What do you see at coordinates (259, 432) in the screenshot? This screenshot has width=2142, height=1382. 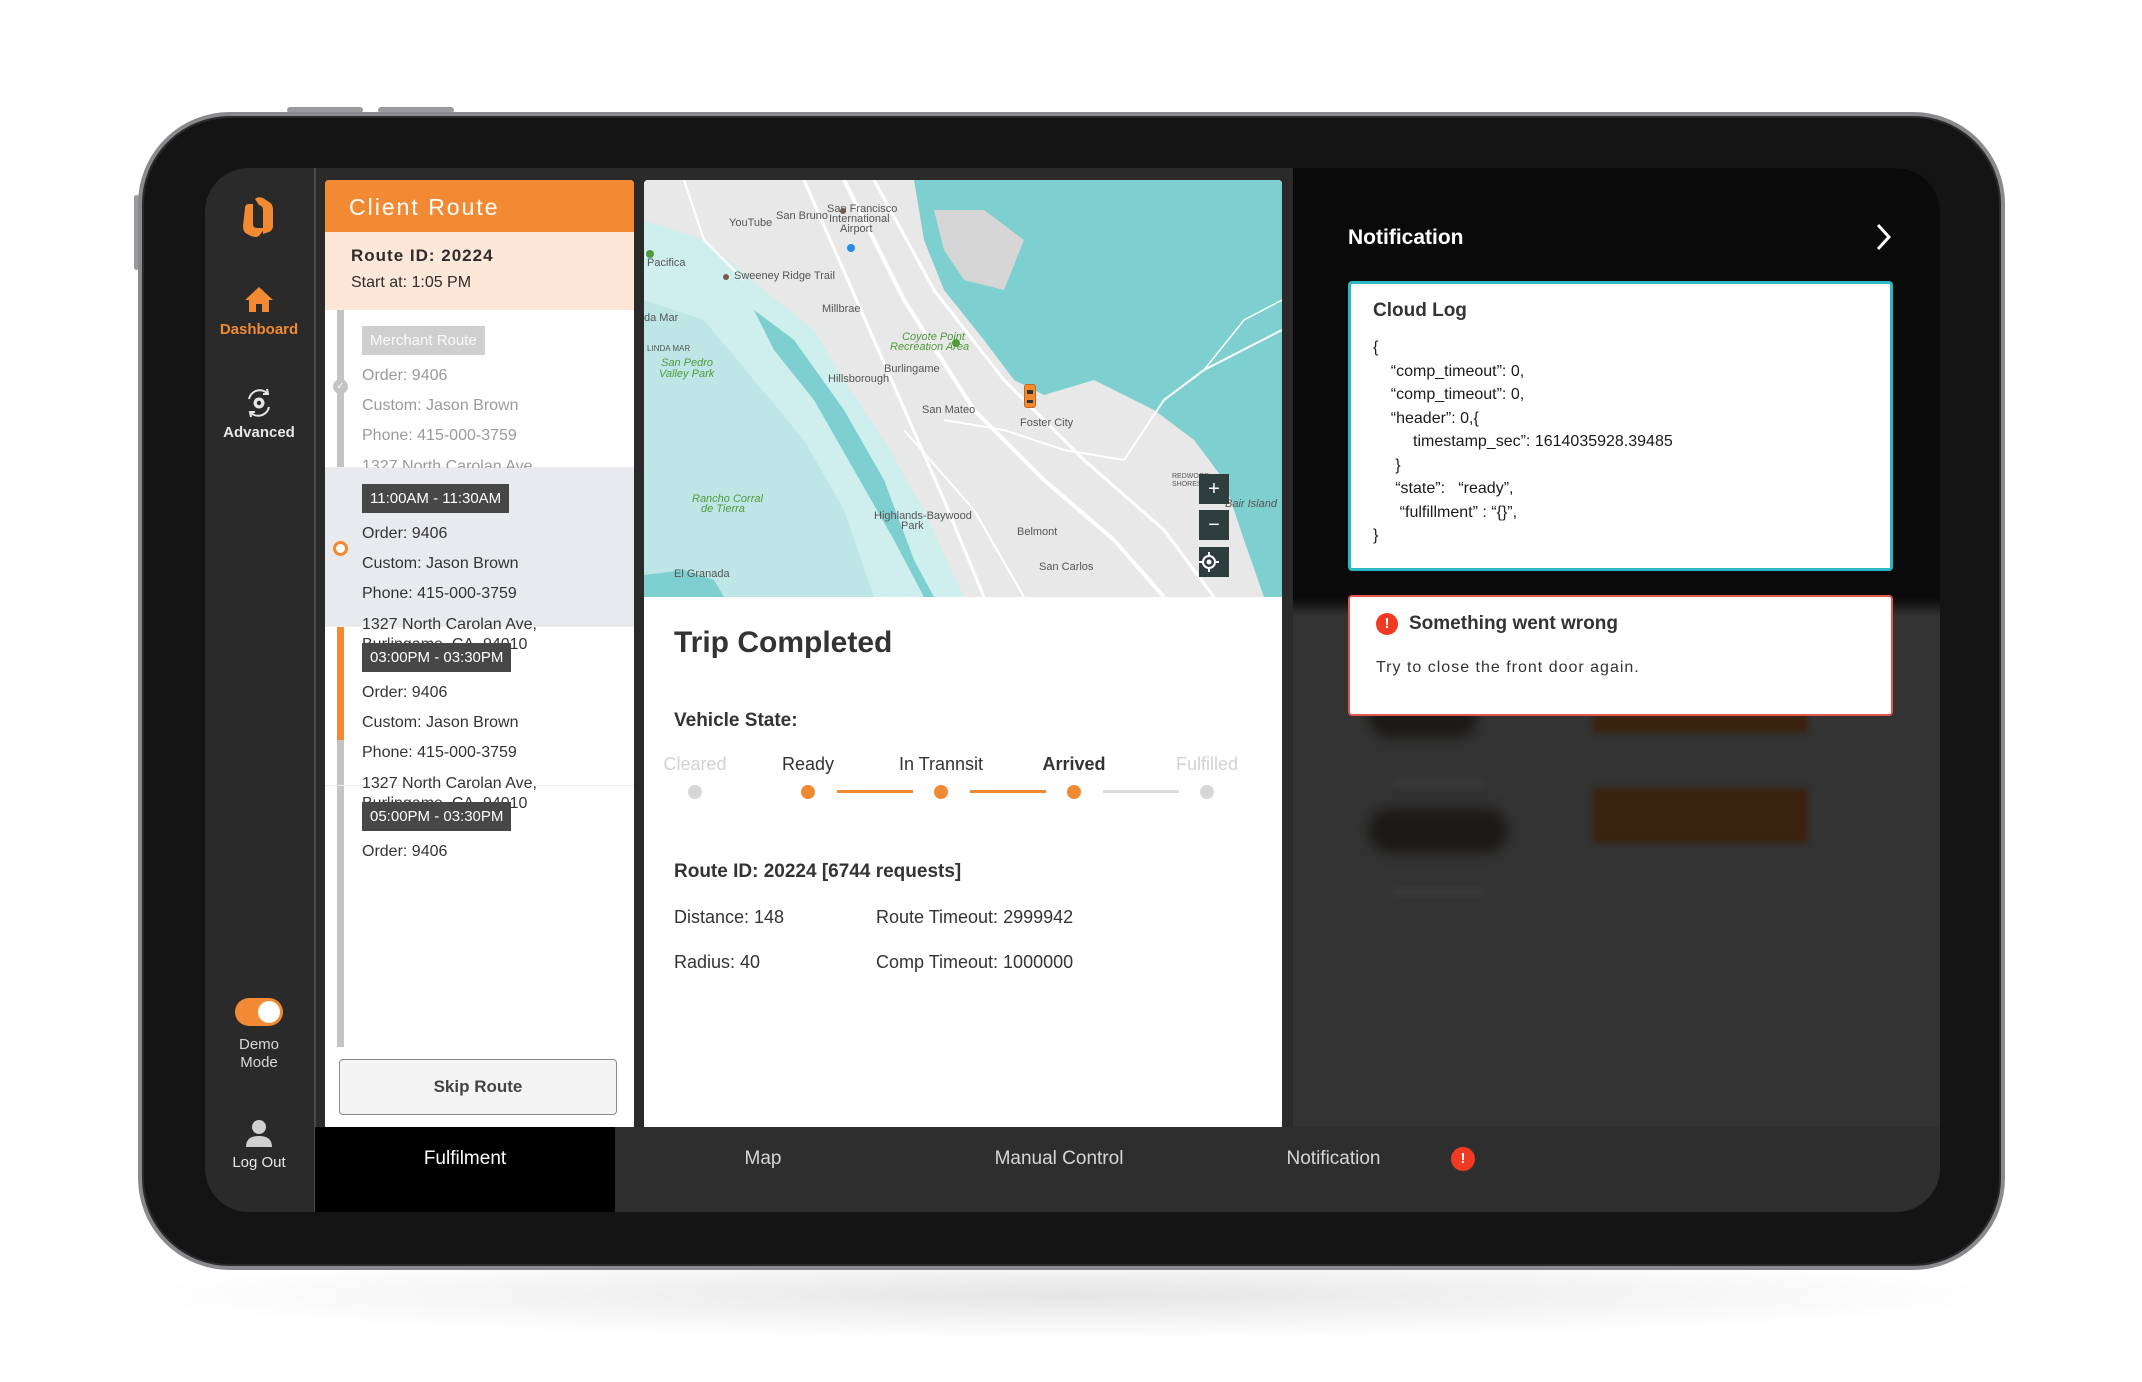 I see `sidebar-item-label: Advanced` at bounding box center [259, 432].